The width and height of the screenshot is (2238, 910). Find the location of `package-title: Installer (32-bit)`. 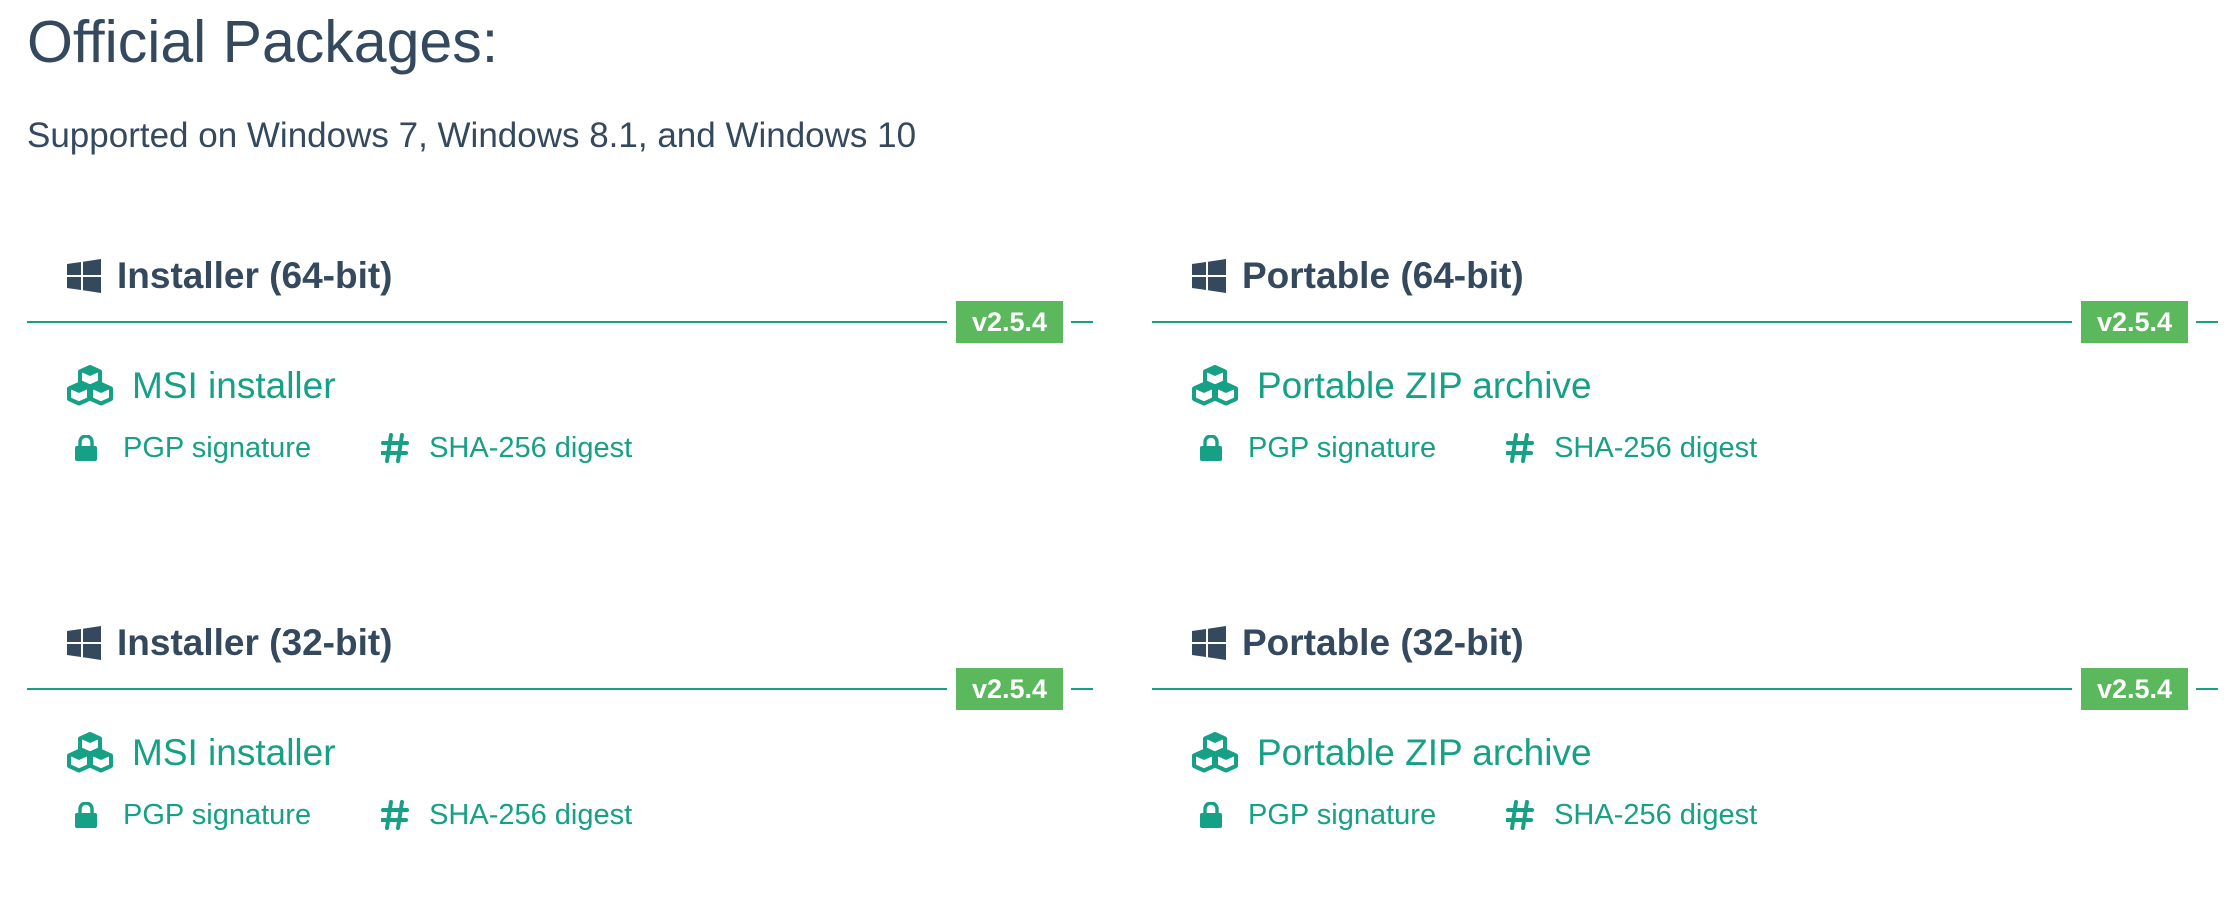

package-title: Installer (32-bit) is located at coordinates (255, 642).